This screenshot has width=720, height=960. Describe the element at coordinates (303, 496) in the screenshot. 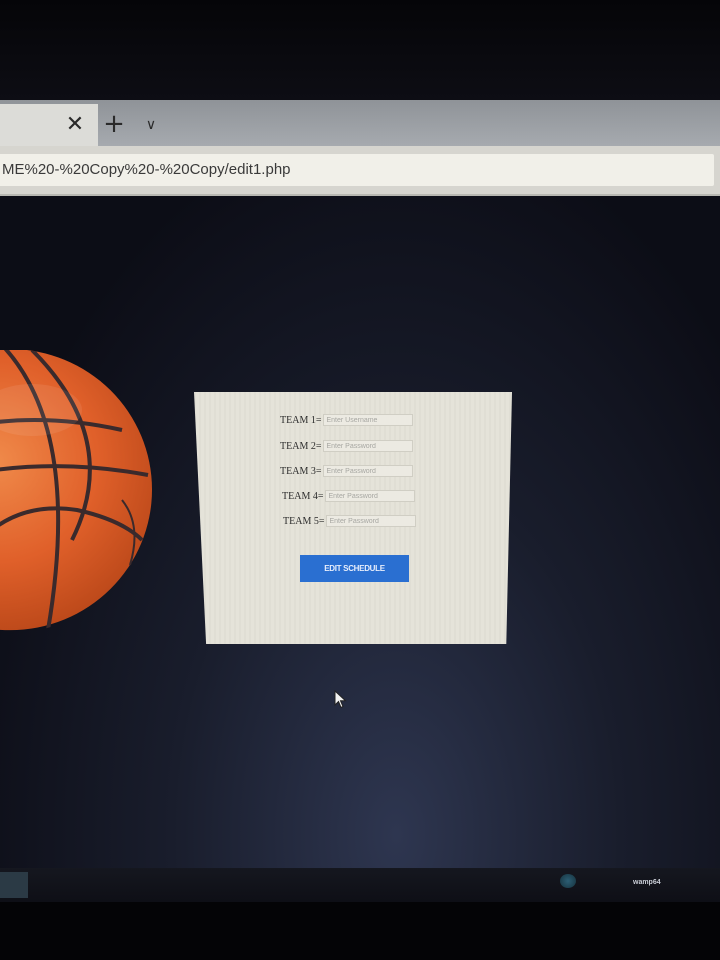

I see `team-4-label: TEAM 4=` at that location.